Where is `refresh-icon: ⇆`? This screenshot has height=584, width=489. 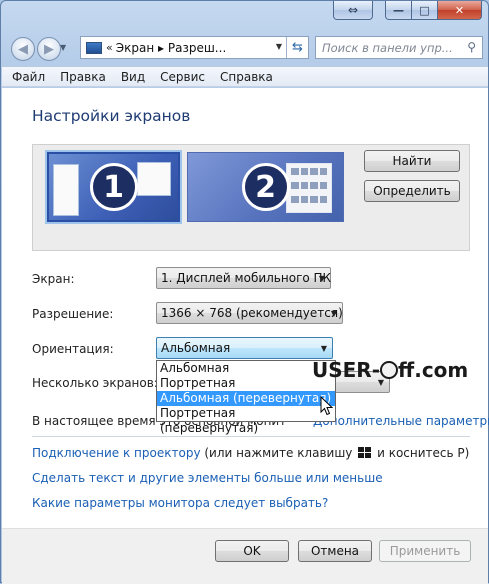 refresh-icon: ⇆ is located at coordinates (297, 47).